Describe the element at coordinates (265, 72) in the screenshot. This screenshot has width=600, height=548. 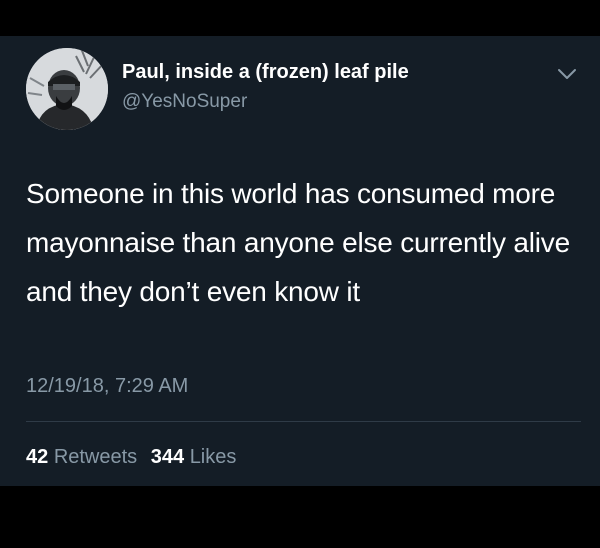
I see `display-name: Paul, inside a (frozen) leaf pile` at that location.